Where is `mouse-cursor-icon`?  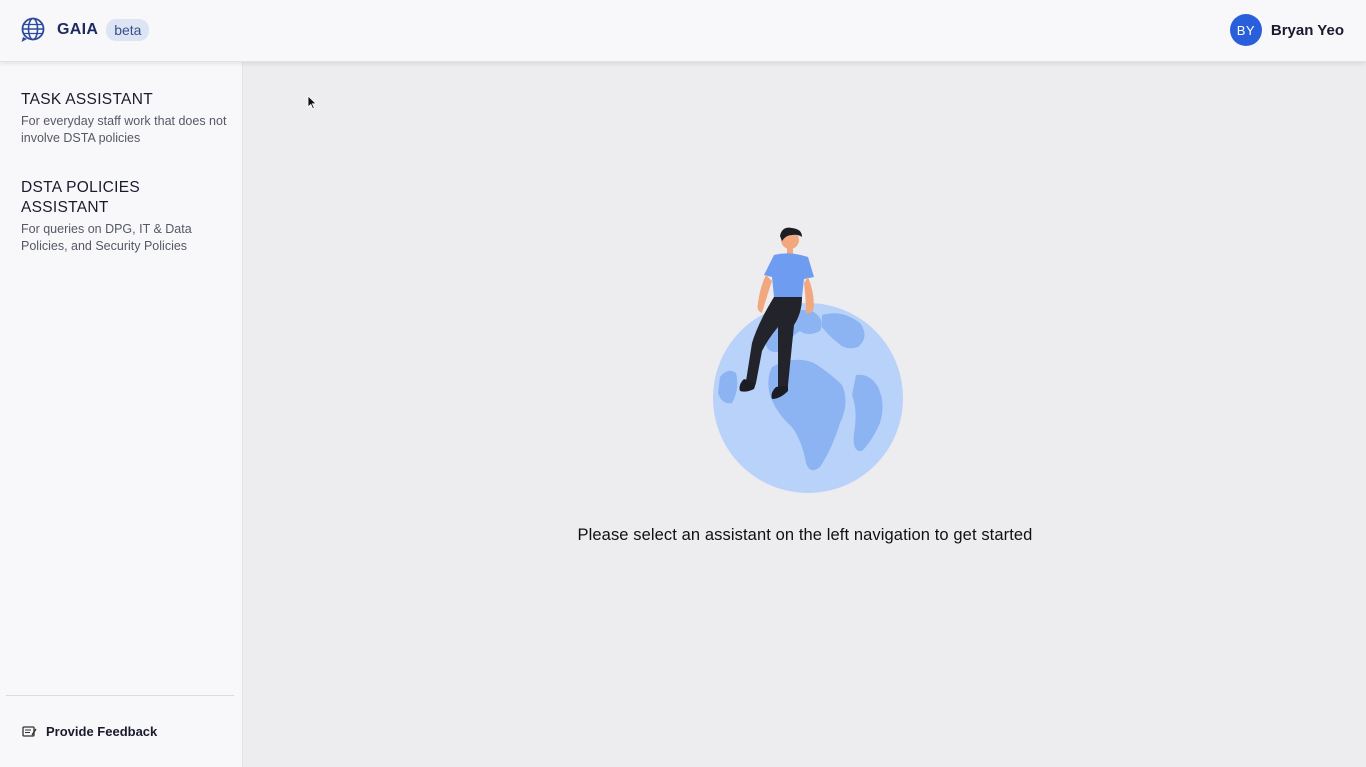 mouse-cursor-icon is located at coordinates (312, 102).